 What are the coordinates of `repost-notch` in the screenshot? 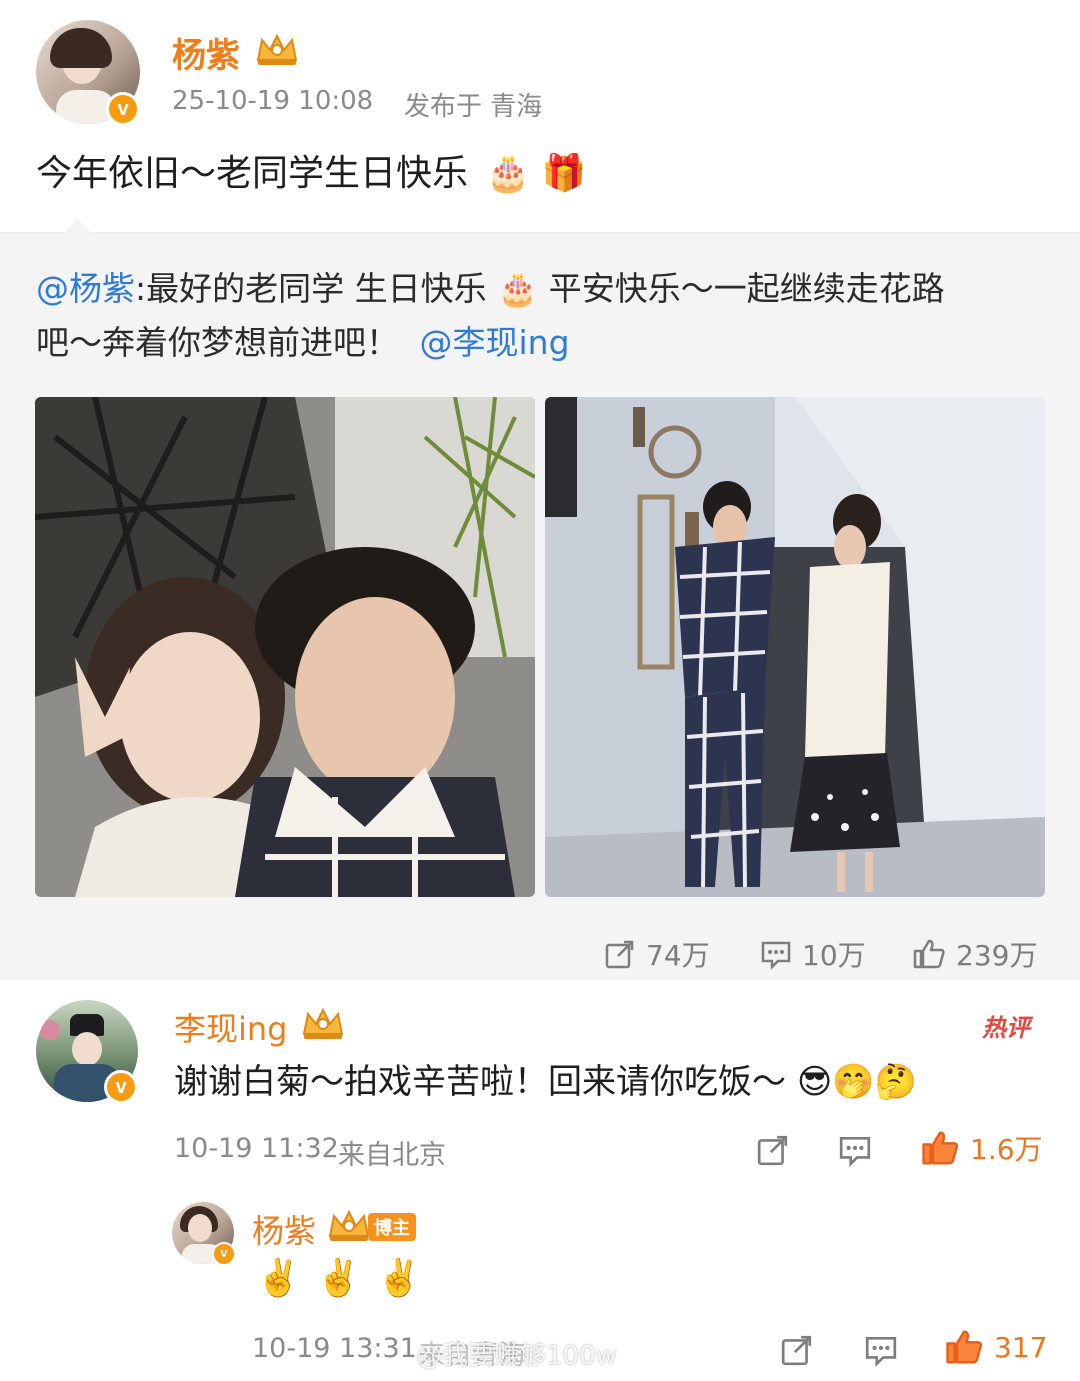 It's located at (78, 226).